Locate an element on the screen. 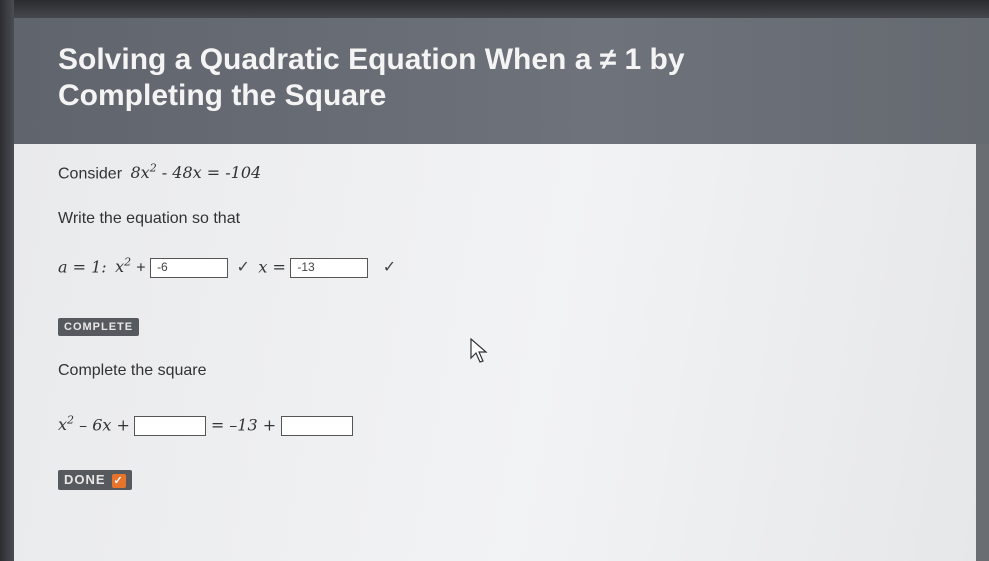 The width and height of the screenshot is (989, 561). right-square-answer-box is located at coordinates (316, 426).